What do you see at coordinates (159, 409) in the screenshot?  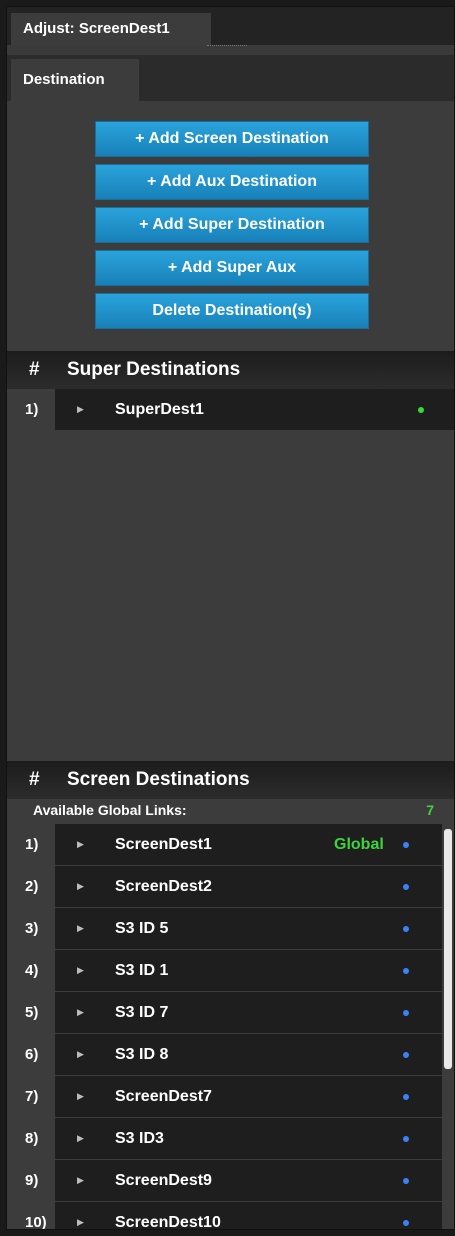 I see `destination-name: SuperDest1` at bounding box center [159, 409].